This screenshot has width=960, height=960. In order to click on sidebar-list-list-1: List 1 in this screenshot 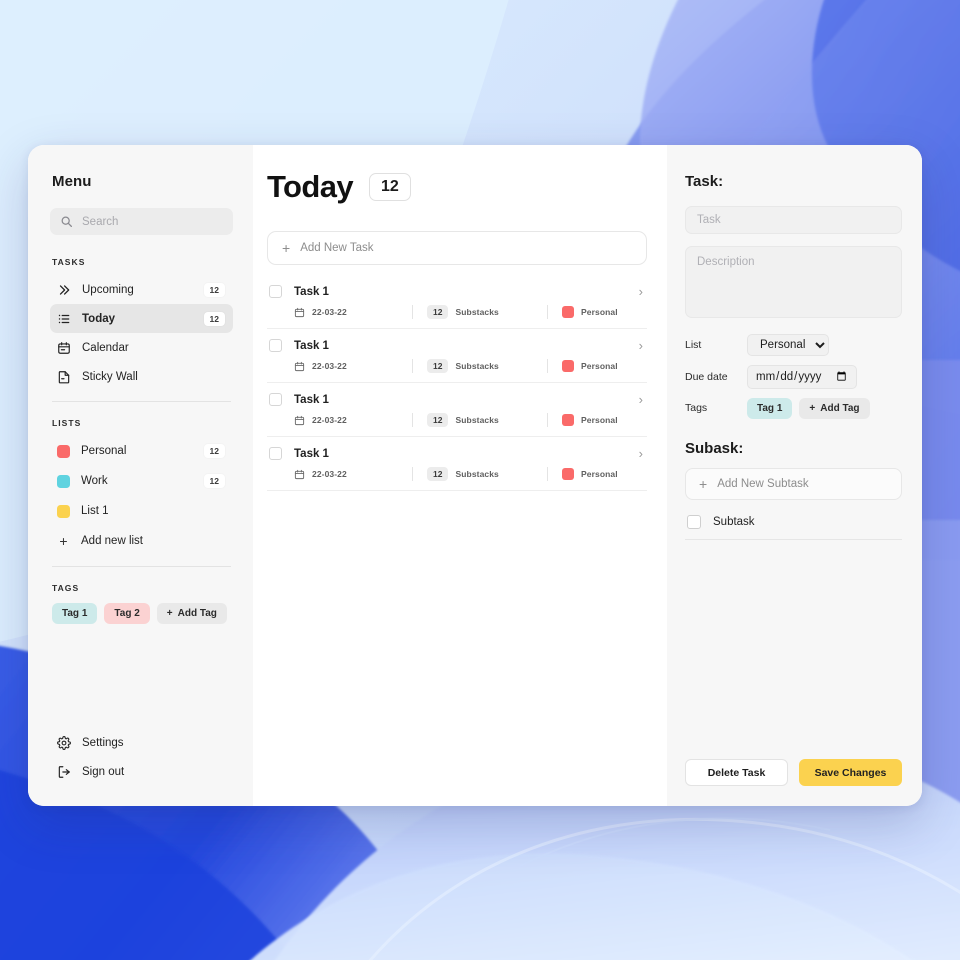, I will do `click(141, 511)`.